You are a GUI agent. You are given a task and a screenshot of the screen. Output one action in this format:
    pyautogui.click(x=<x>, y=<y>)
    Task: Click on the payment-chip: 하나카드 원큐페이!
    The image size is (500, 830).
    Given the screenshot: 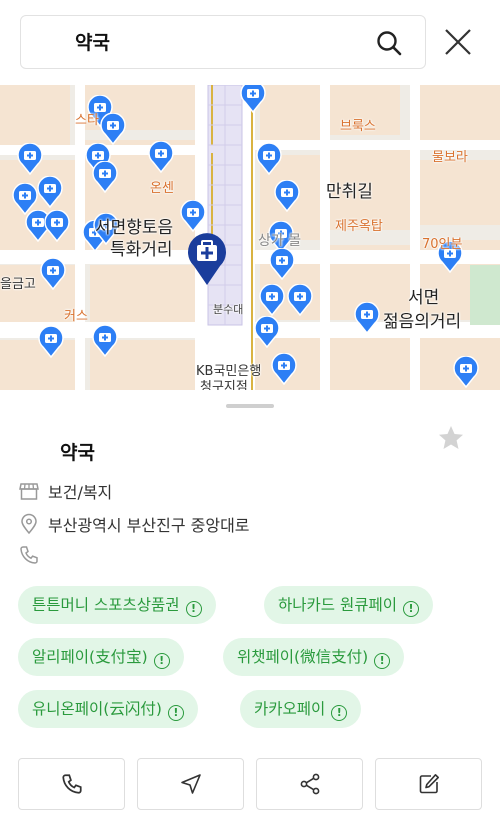 What is the action you would take?
    pyautogui.click(x=349, y=605)
    